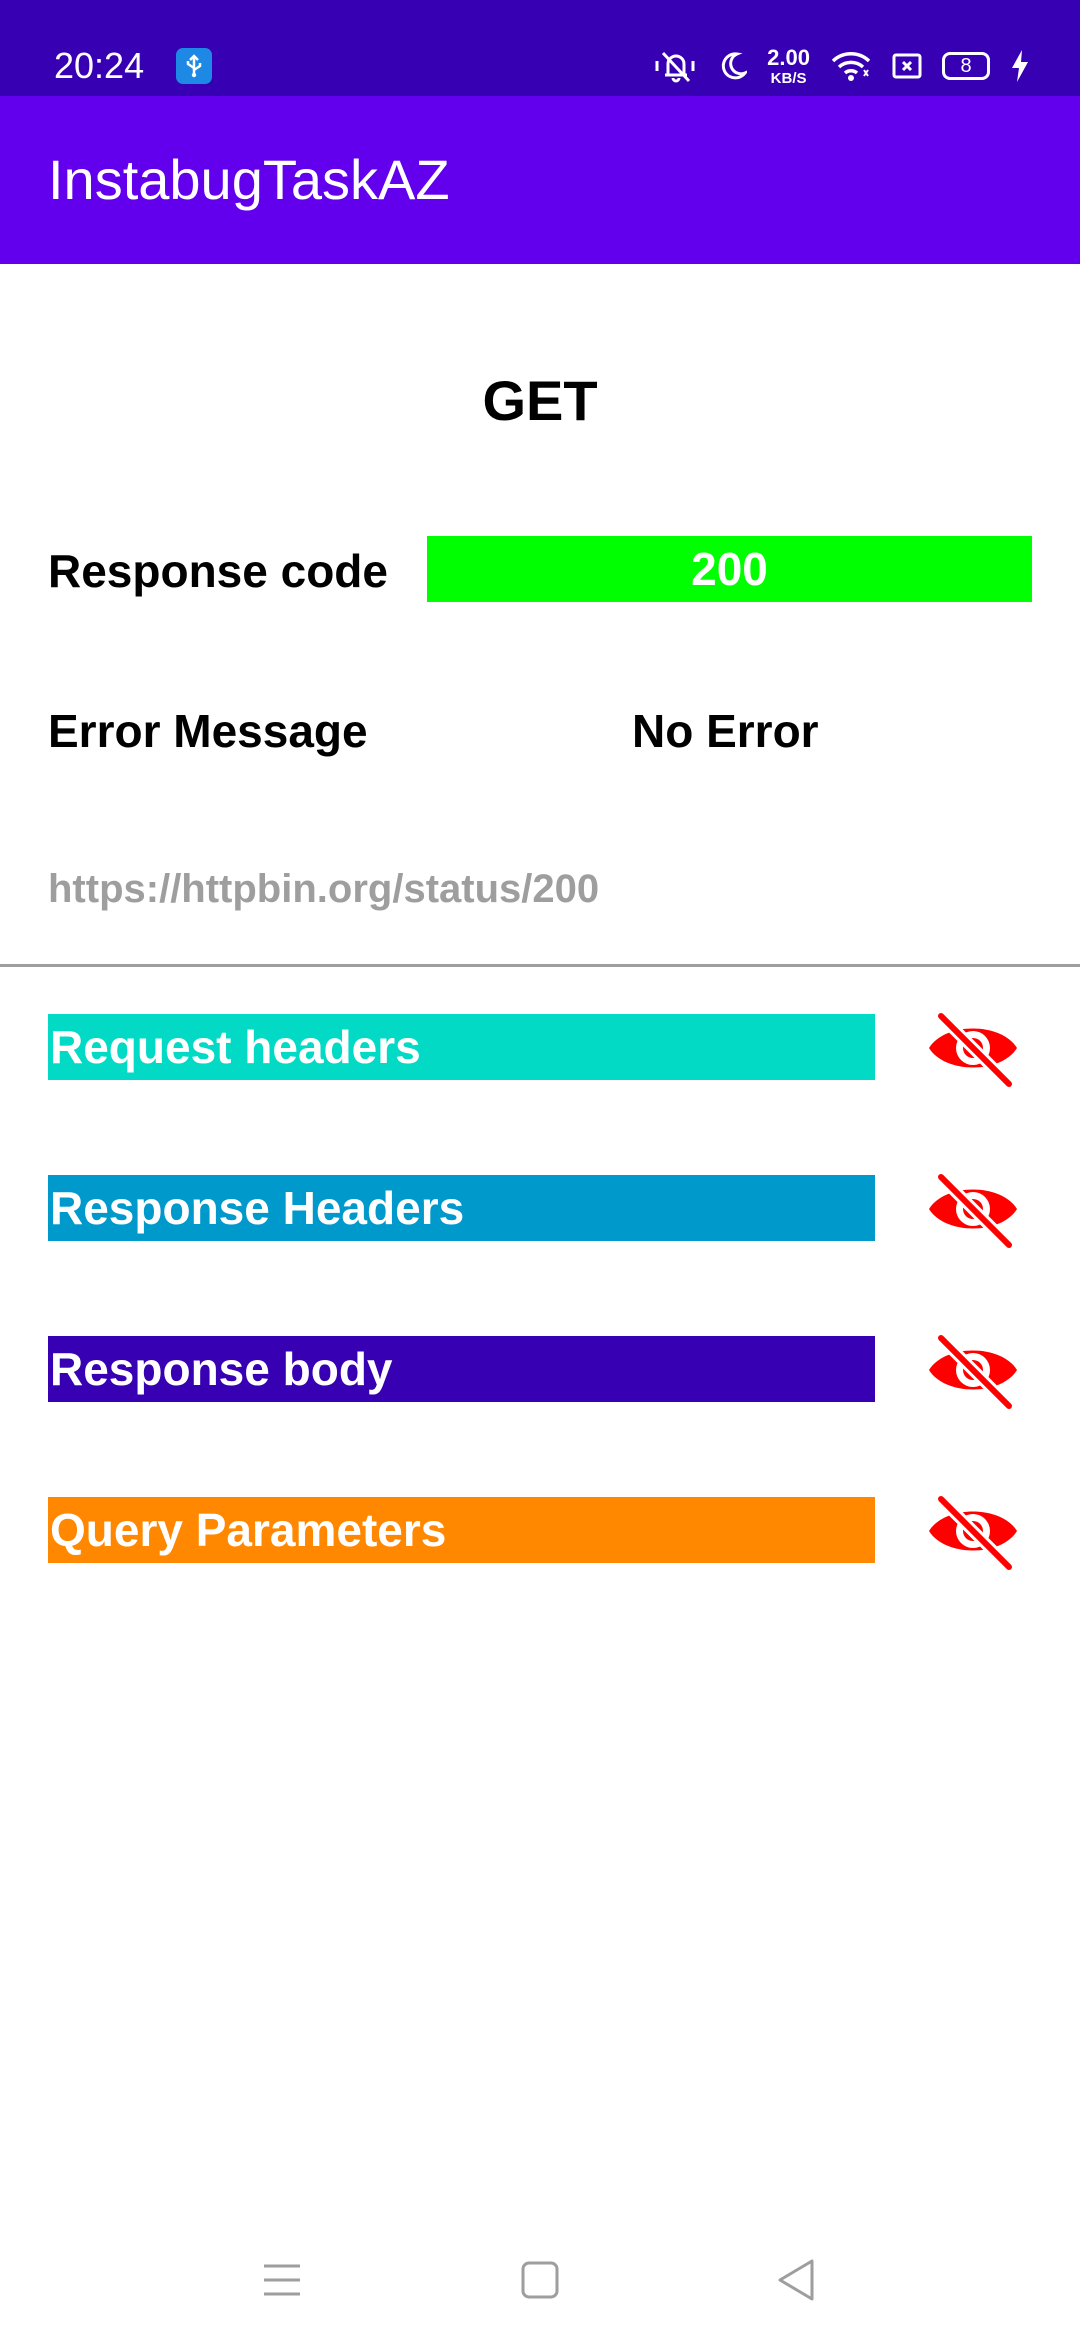  I want to click on section-response-body: Response body, so click(461, 1369).